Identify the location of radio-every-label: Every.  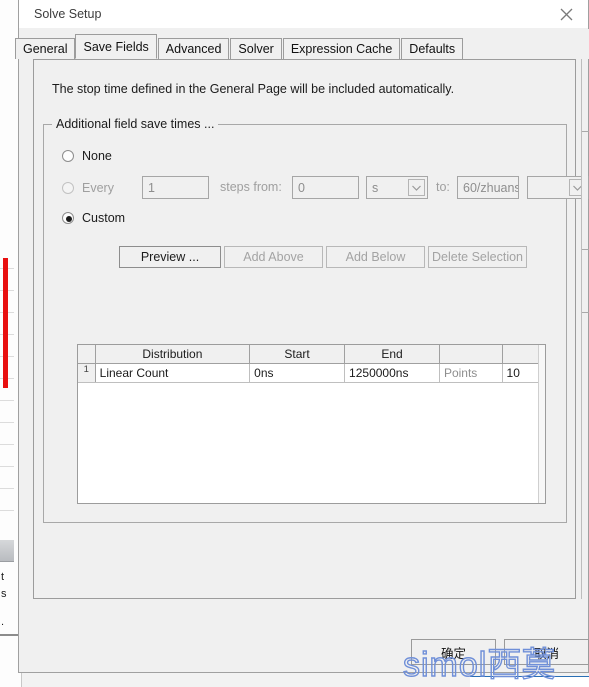
(98, 188).